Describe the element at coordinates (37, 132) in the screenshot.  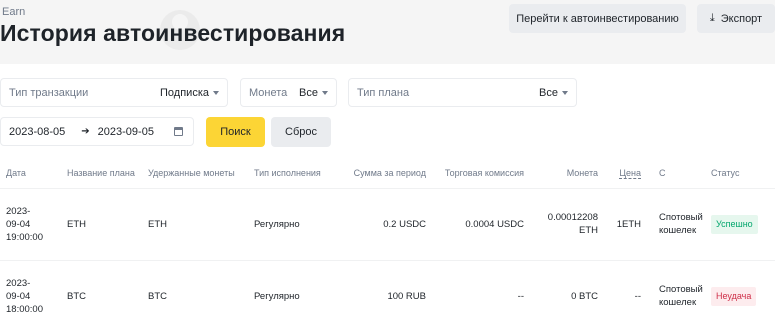
I see `date-from: 2023-08-05` at that location.